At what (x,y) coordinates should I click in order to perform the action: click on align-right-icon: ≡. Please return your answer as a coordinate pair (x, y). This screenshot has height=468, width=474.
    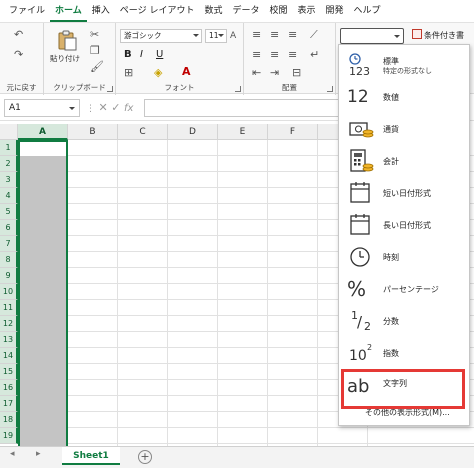
    Looking at the image, I should click on (292, 55).